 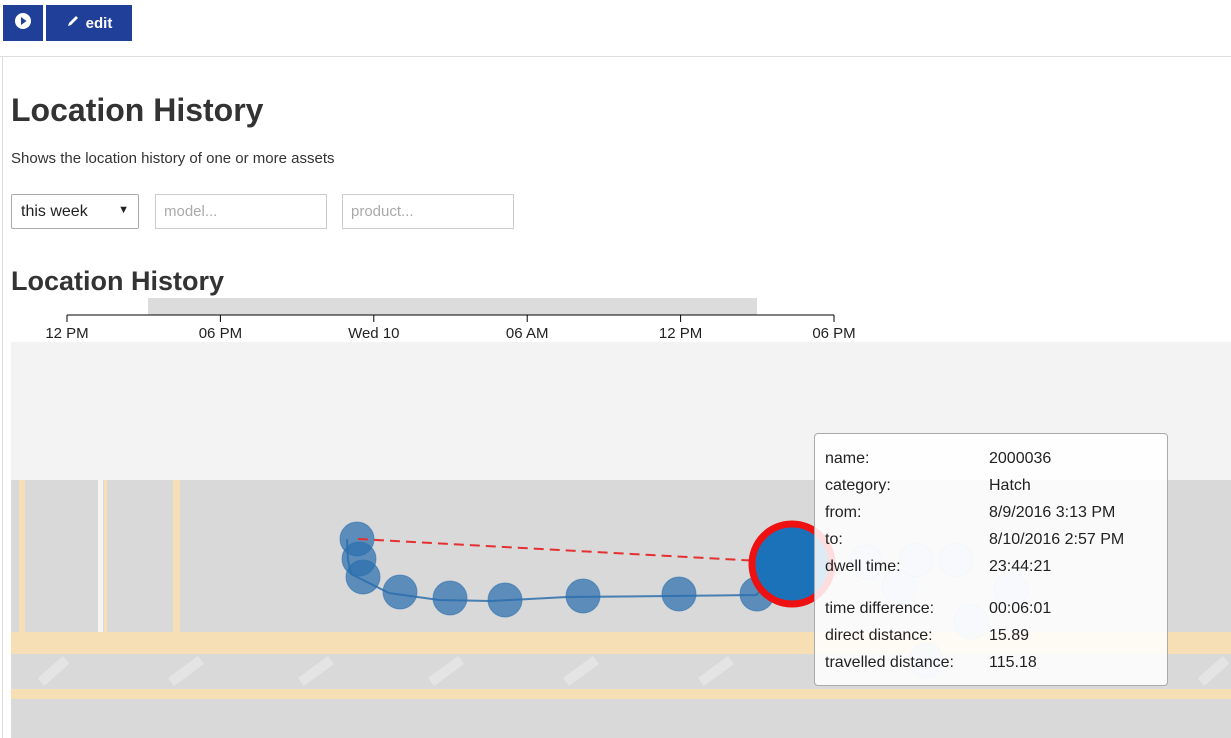 What do you see at coordinates (863, 566) in the screenshot?
I see `tooltip-label-dwell-time: dwell time:` at bounding box center [863, 566].